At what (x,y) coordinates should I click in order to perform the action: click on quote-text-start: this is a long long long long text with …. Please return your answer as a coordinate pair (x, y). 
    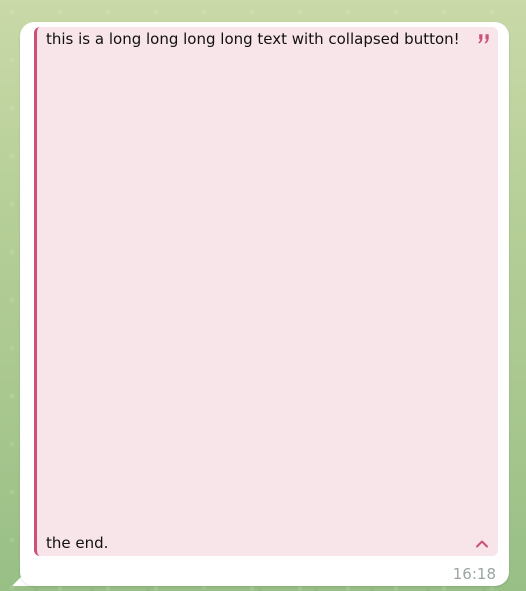
    Looking at the image, I should click on (253, 39).